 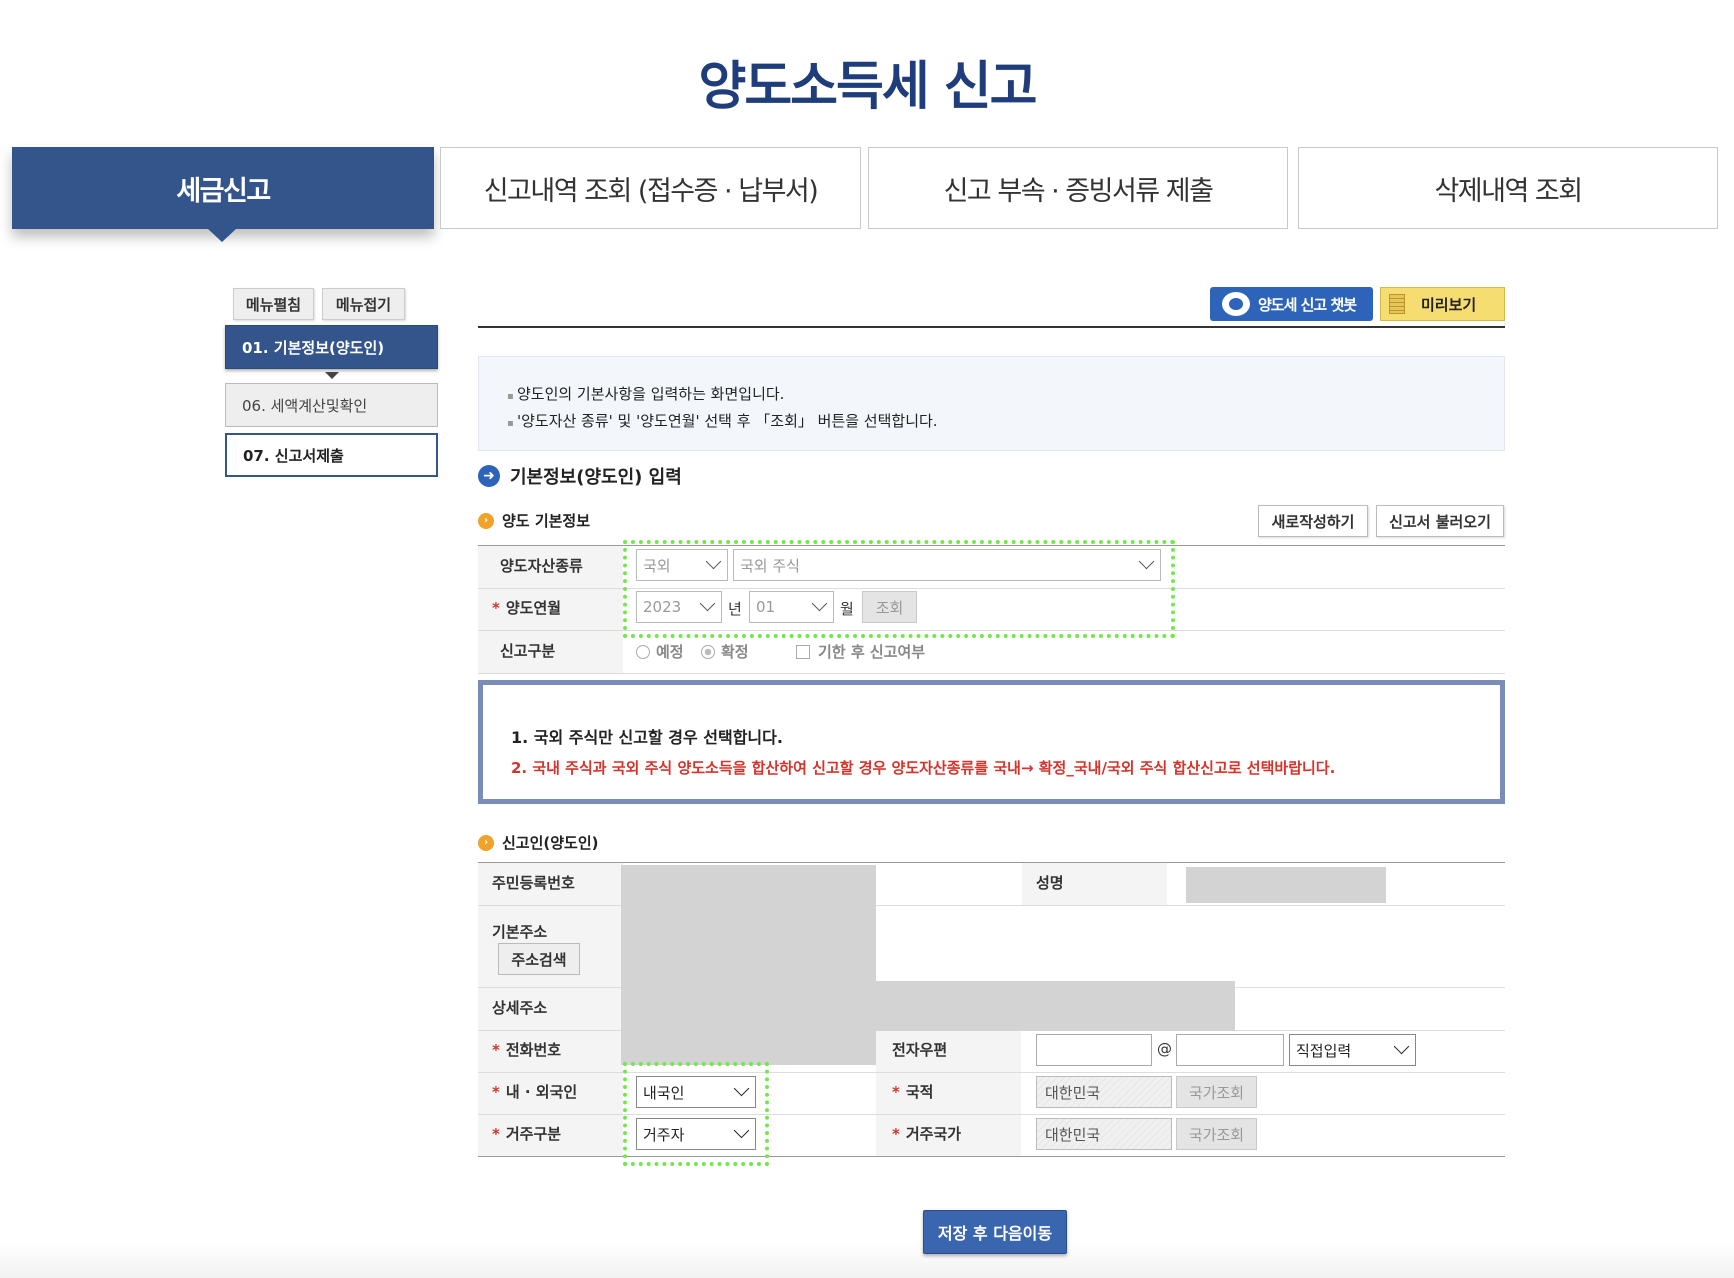 What do you see at coordinates (991, 673) in the screenshot?
I see `row-divider` at bounding box center [991, 673].